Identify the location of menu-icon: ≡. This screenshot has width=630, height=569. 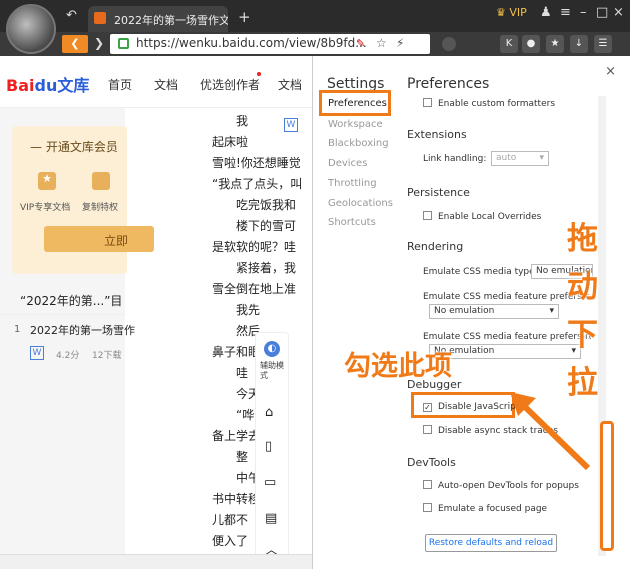
(565, 12).